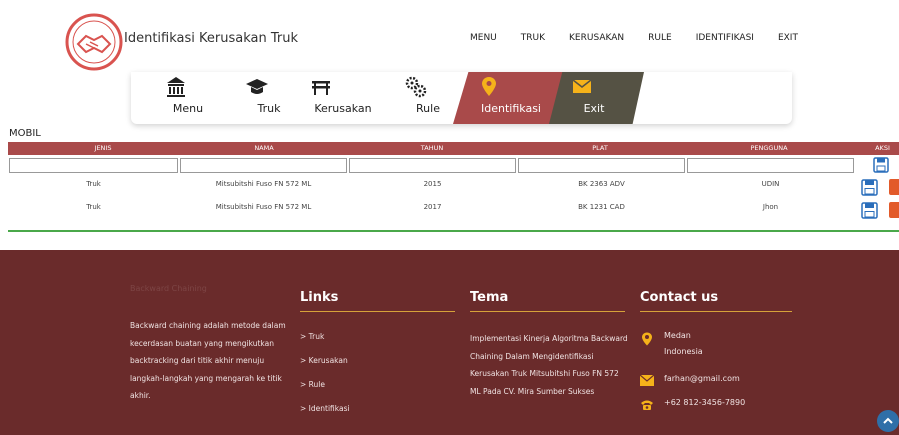 This screenshot has height=435, width=899. What do you see at coordinates (547, 311) in the screenshot?
I see `footer-tema-rule` at bounding box center [547, 311].